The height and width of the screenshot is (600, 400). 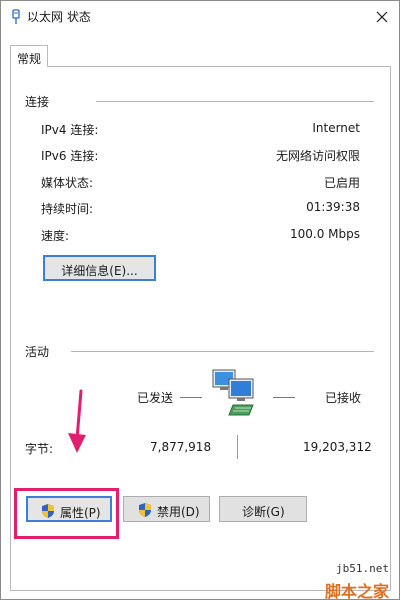 What do you see at coordinates (343, 398) in the screenshot?
I see `received-label: 已接收` at bounding box center [343, 398].